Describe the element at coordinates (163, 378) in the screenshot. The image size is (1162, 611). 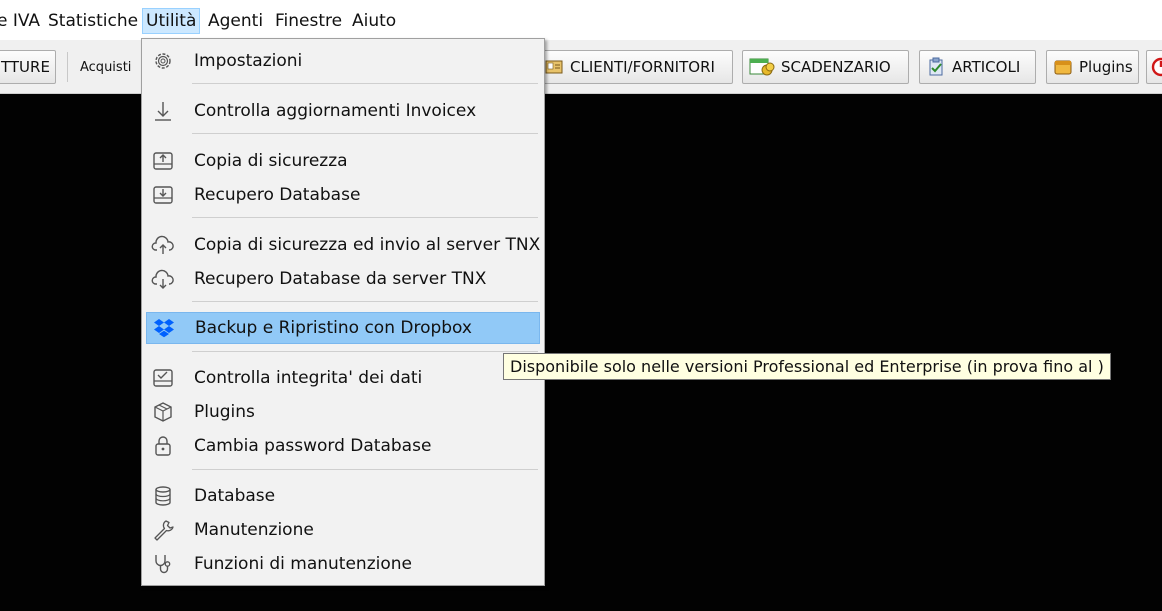
I see `check-tray-icon` at that location.